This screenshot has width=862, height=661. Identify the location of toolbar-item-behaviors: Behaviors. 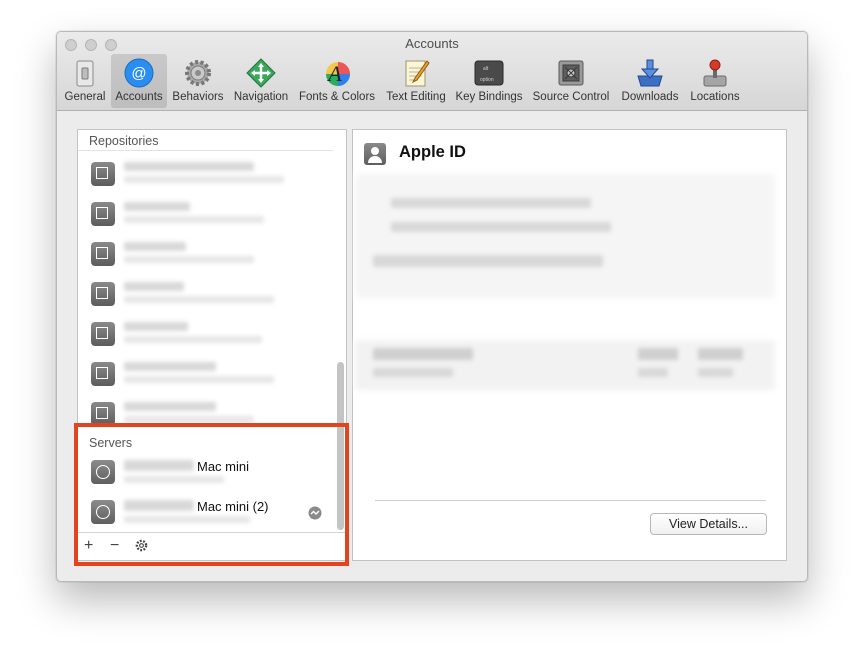
(198, 81).